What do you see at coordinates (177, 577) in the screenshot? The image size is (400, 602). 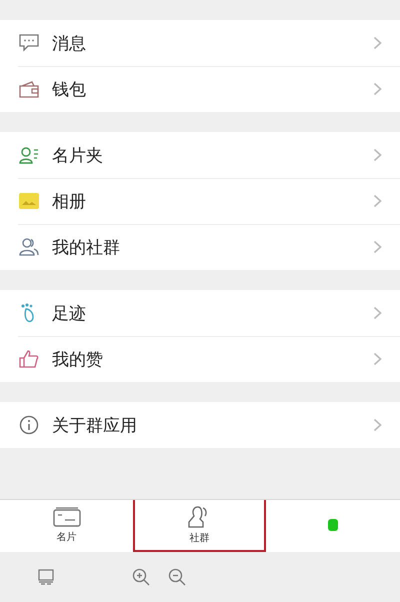 I see `zoom-out-icon` at bounding box center [177, 577].